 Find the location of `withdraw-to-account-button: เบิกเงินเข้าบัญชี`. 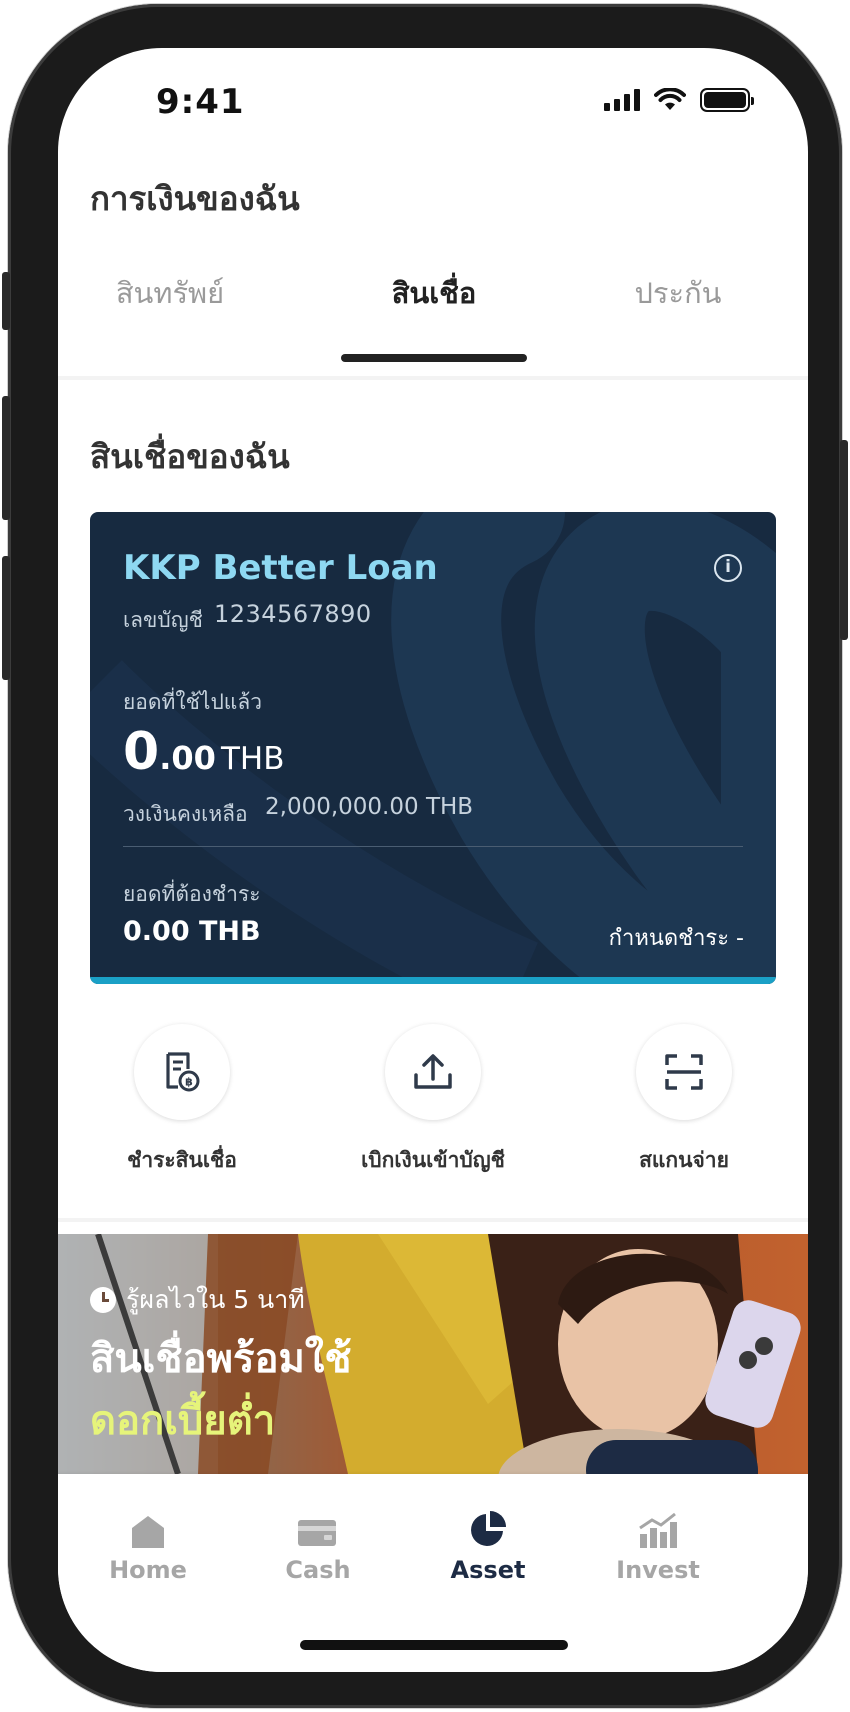

withdraw-to-account-button: เบิกเงินเข้าบัญชี is located at coordinates (433, 1100).